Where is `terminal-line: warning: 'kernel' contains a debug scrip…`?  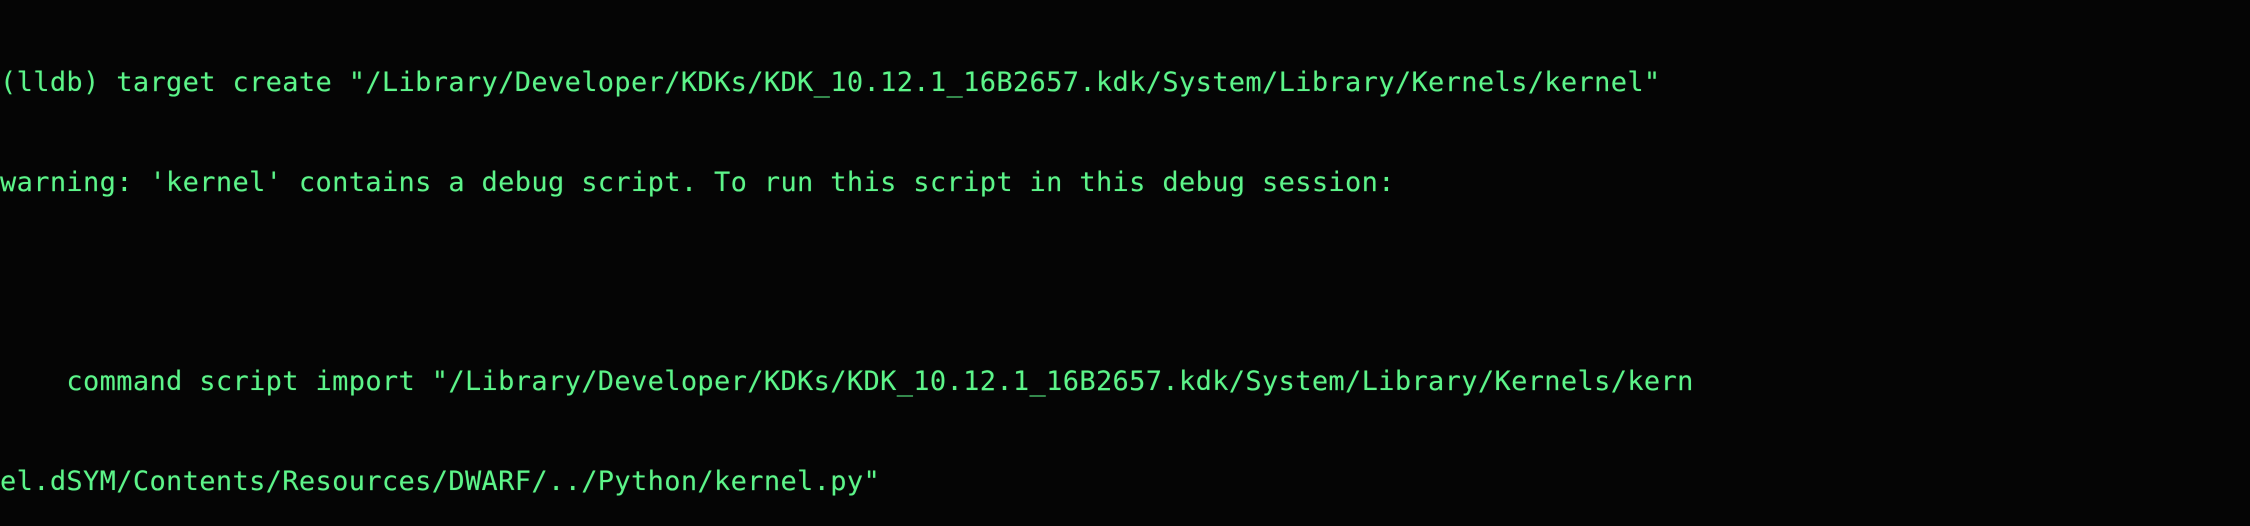 terminal-line: warning: 'kernel' contains a debug scrip… is located at coordinates (697, 182).